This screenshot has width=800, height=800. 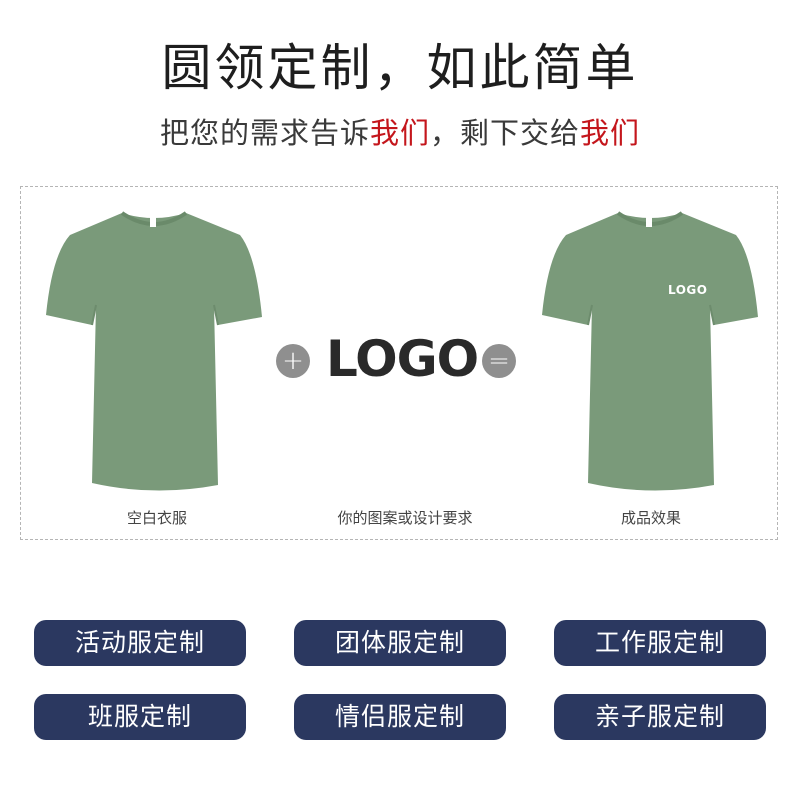 What do you see at coordinates (400, 643) in the screenshot?
I see `category-button-group: 团体服定制` at bounding box center [400, 643].